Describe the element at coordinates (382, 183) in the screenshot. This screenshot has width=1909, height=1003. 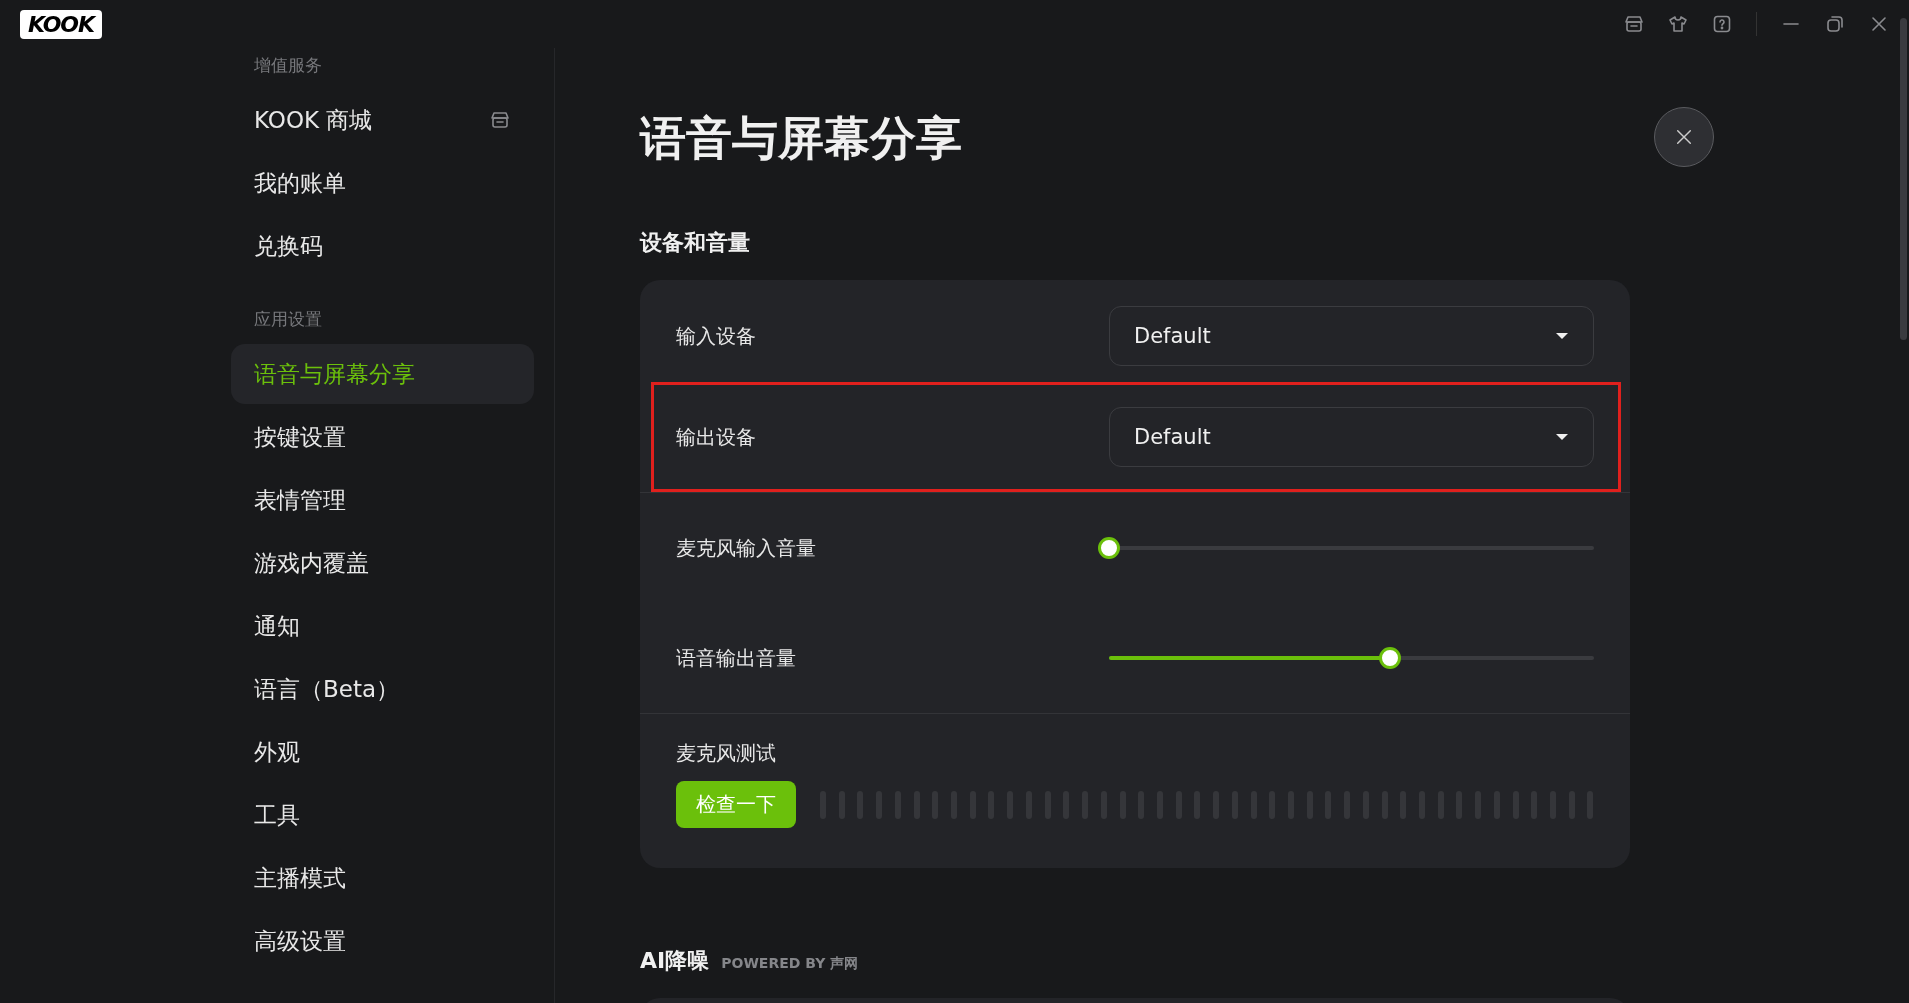
I see `sidebar-item: 我的账单` at that location.